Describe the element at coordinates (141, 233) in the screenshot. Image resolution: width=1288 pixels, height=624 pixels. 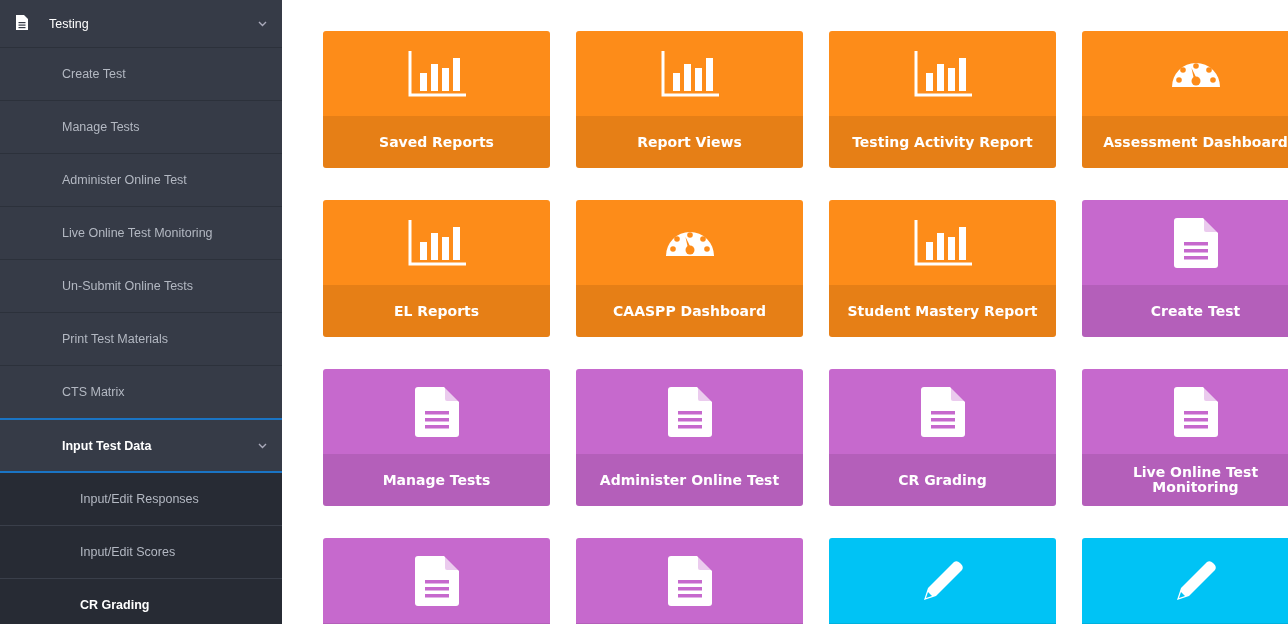
I see `sidebar-item: Live Online Test Monitoring` at that location.